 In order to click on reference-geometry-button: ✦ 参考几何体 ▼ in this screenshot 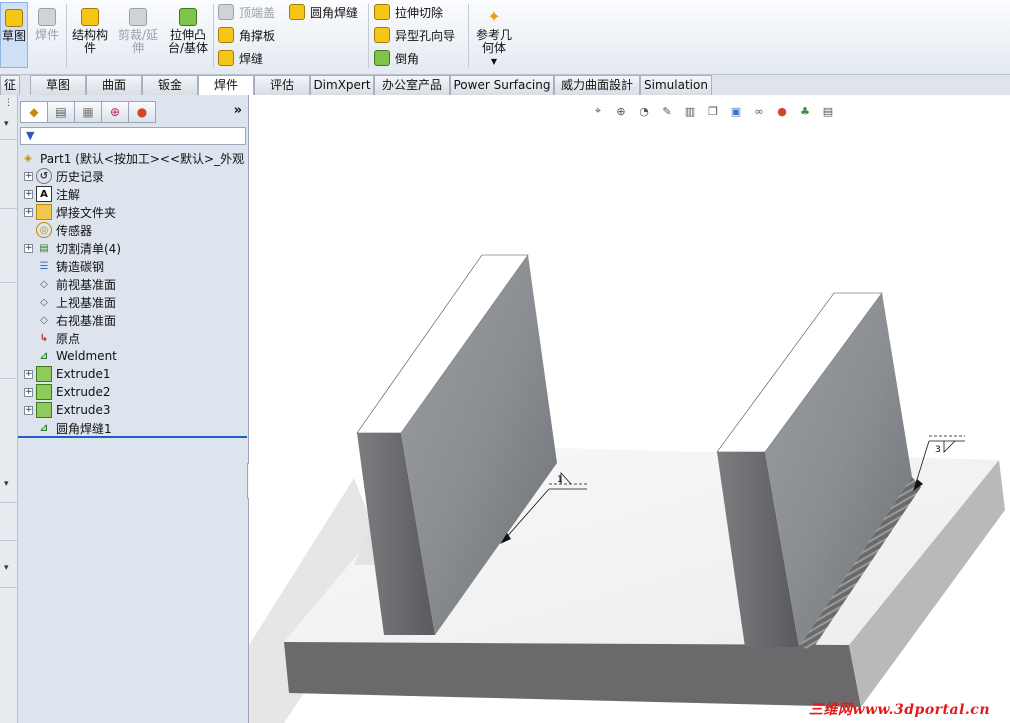, I will do `click(494, 35)`.